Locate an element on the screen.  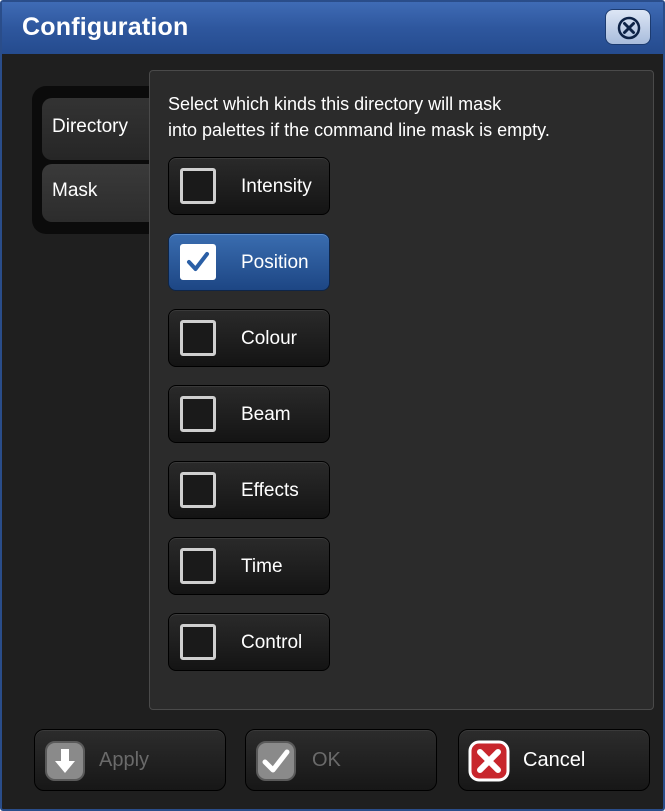
option-label: Beam is located at coordinates (266, 414).